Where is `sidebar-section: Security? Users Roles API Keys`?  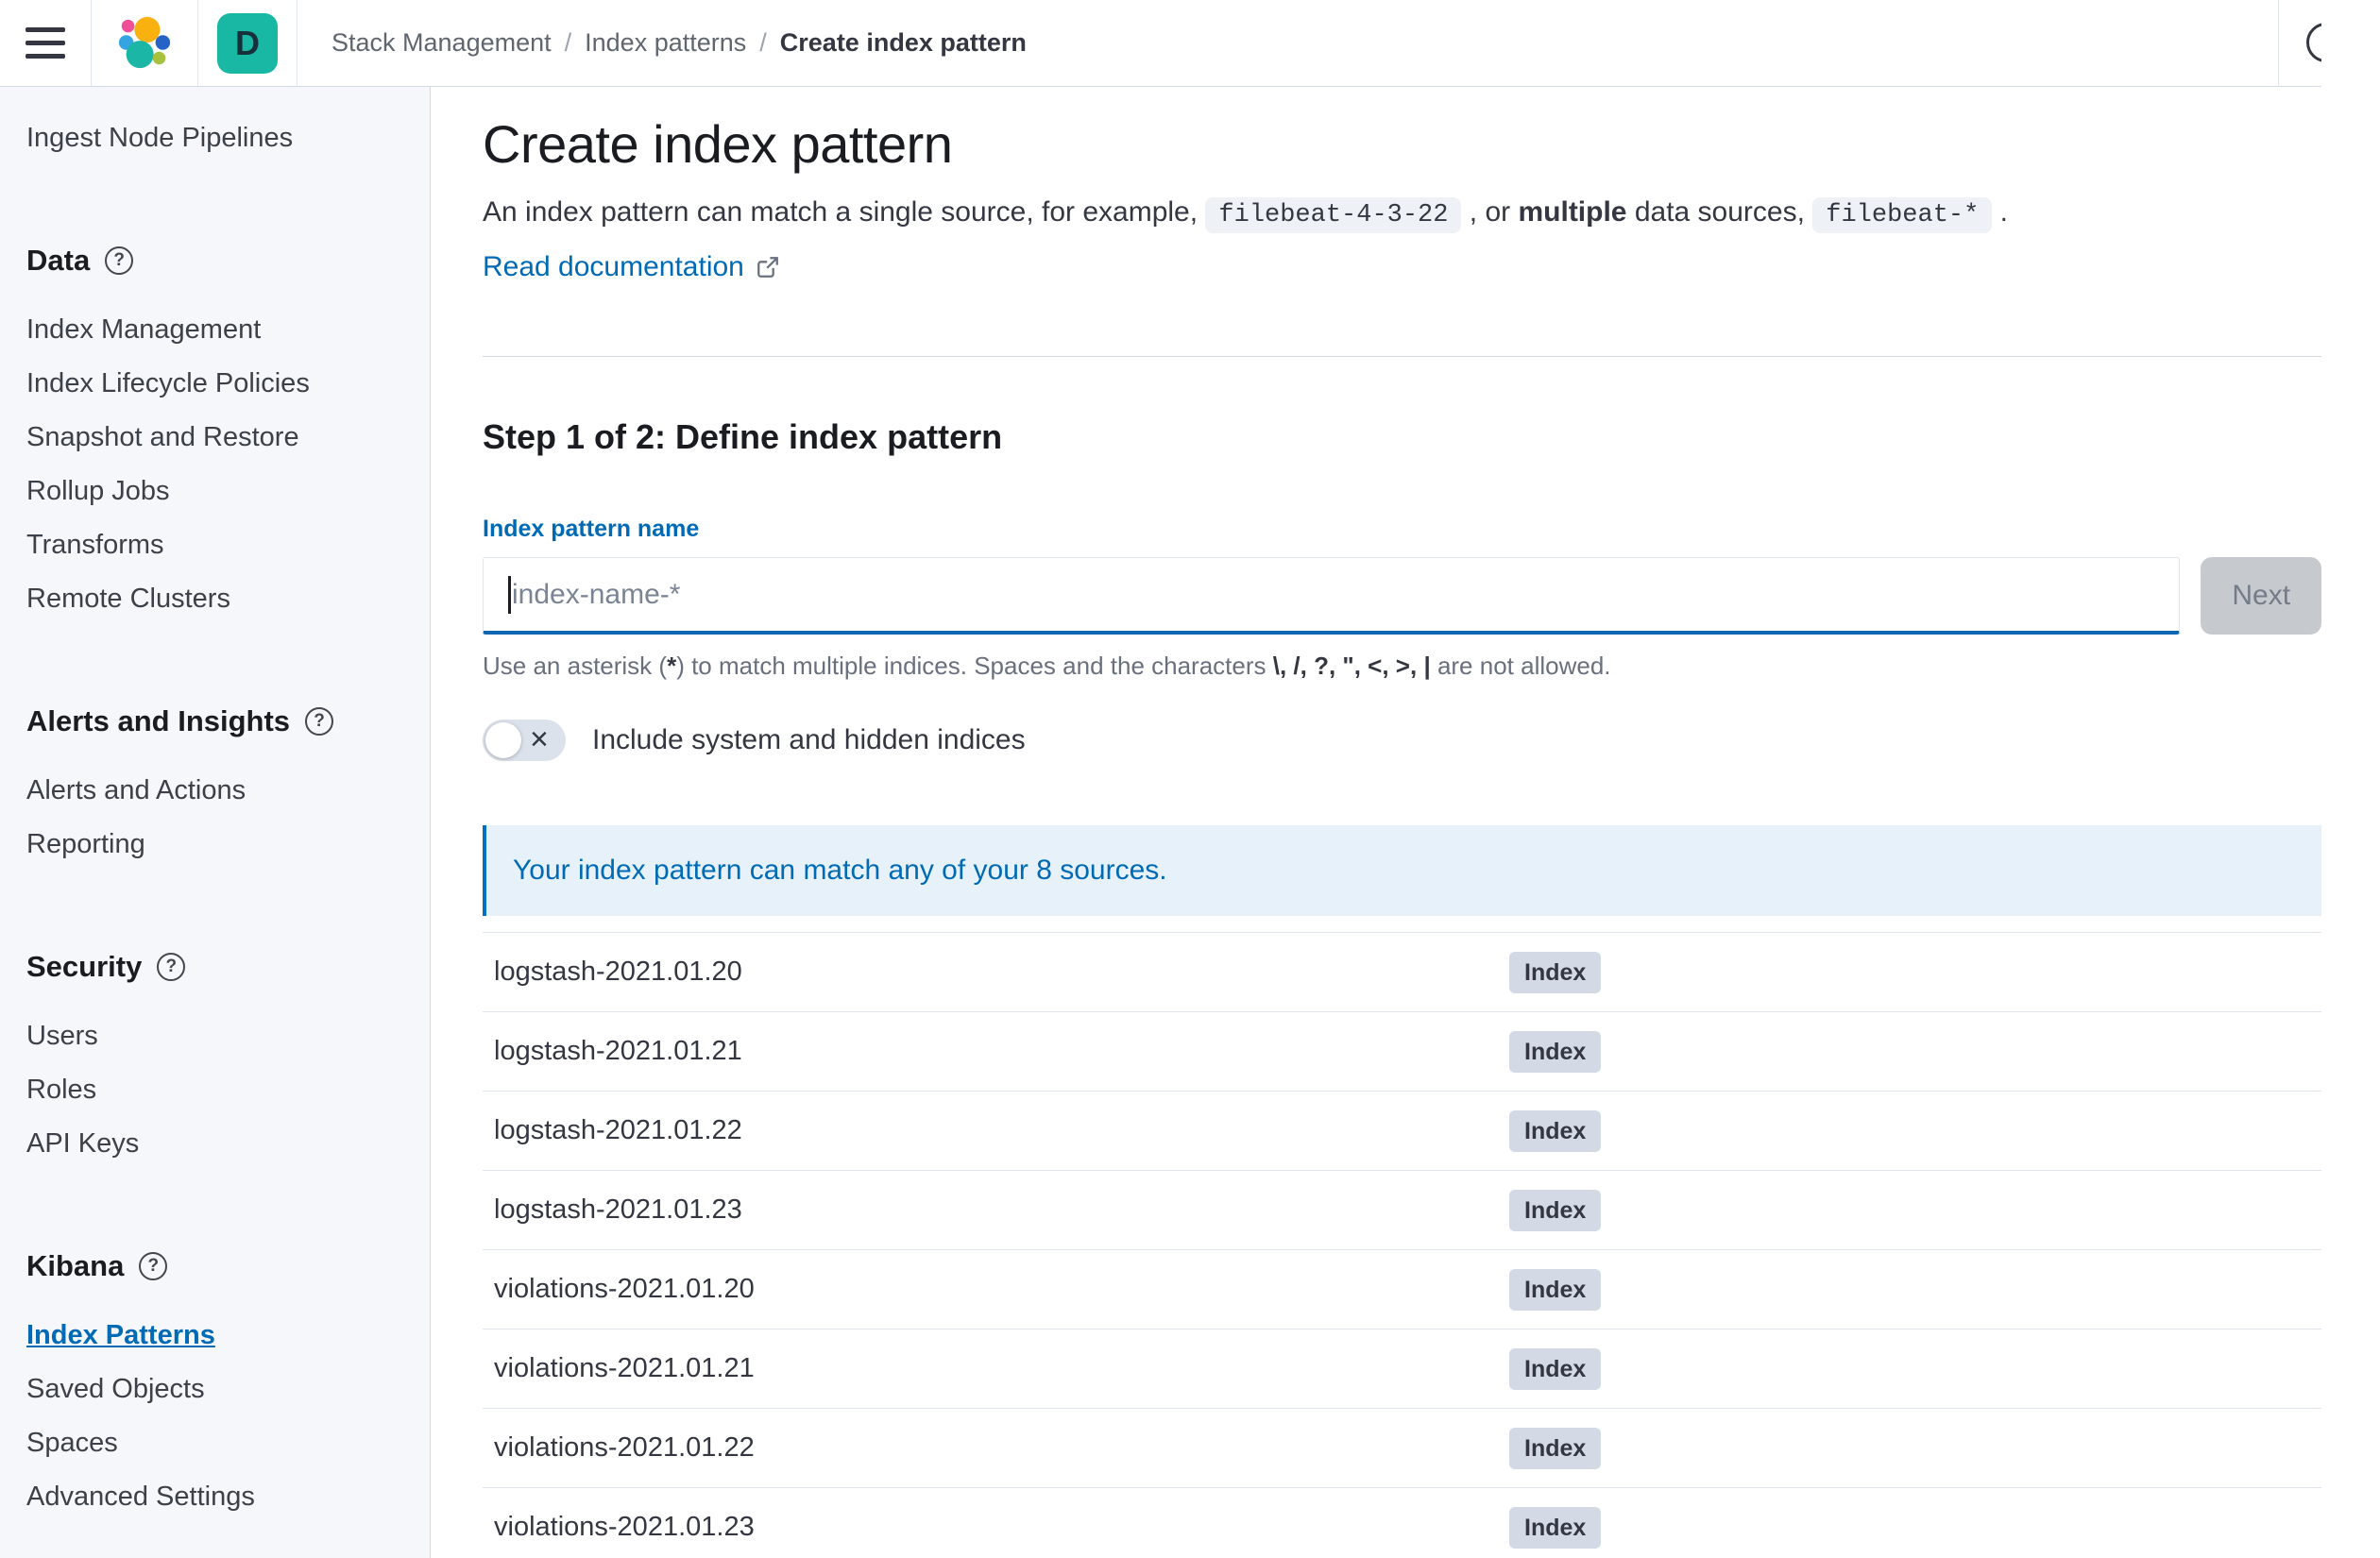
sidebar-section: Security? Users Roles API Keys is located at coordinates (218, 1060).